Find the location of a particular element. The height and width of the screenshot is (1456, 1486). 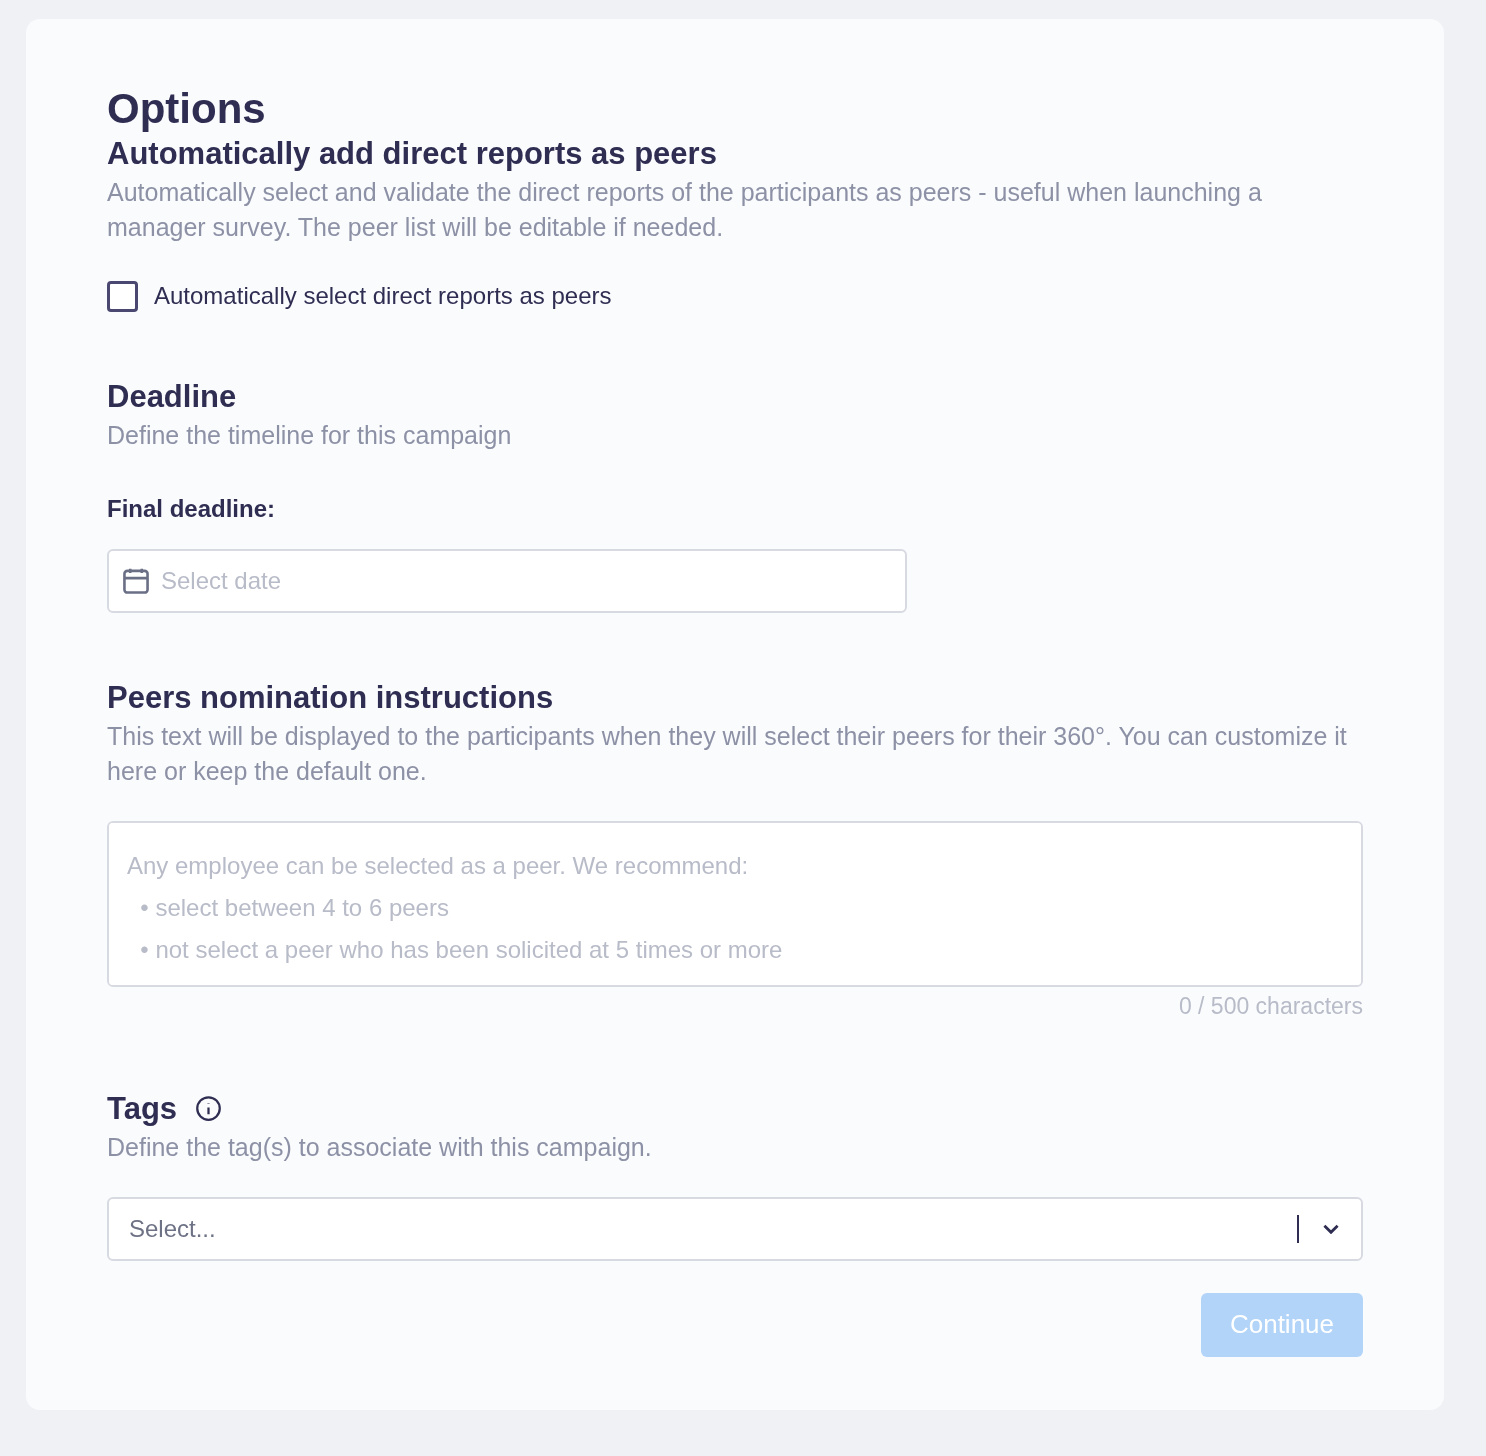

section-heading: Automatically add direct reports as peers is located at coordinates (412, 154).